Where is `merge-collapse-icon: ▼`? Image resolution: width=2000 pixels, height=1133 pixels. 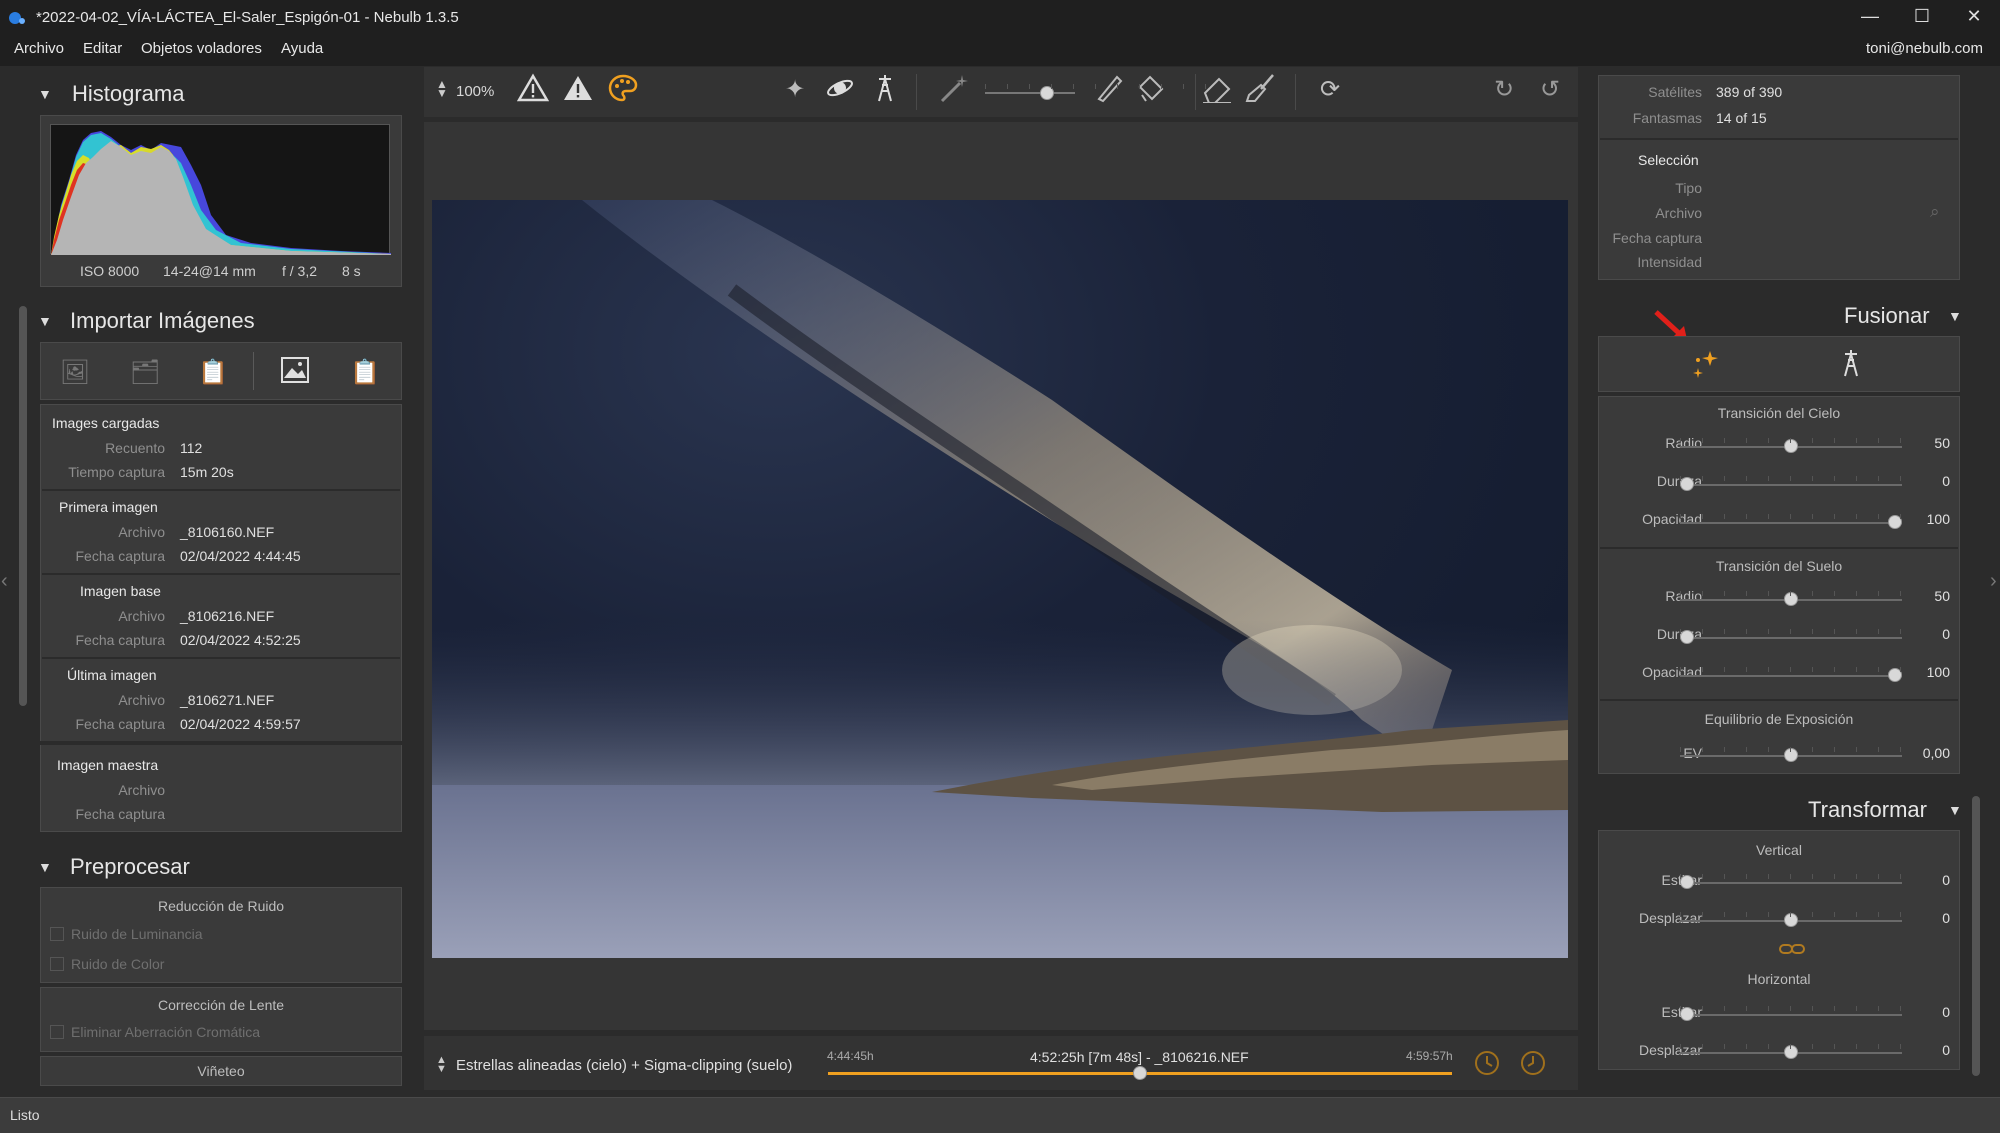
merge-collapse-icon: ▼ is located at coordinates (1955, 316).